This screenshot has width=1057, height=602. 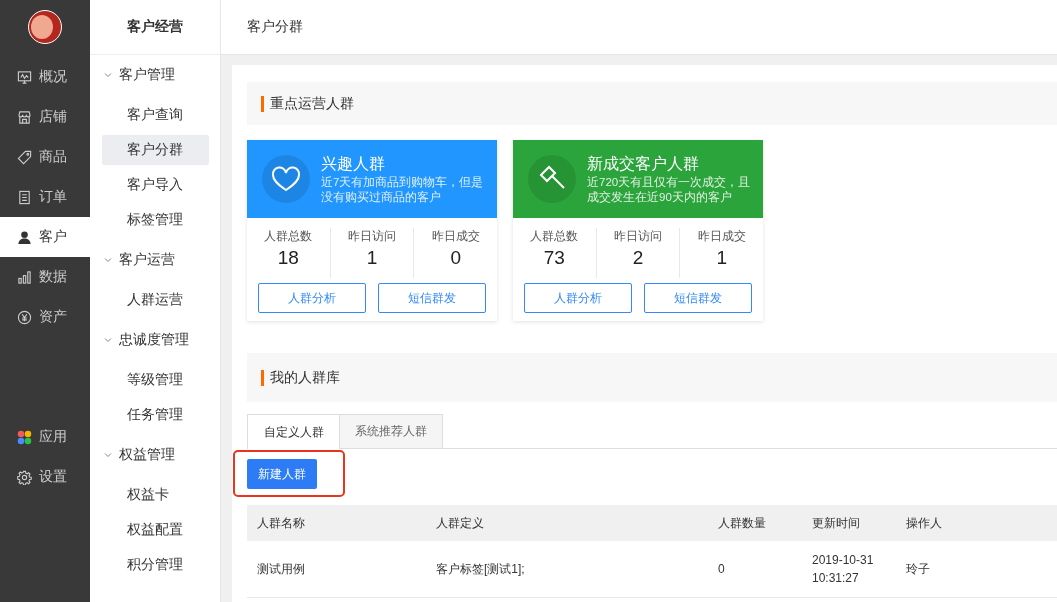 I want to click on menu-item: 等级管理, so click(x=155, y=380).